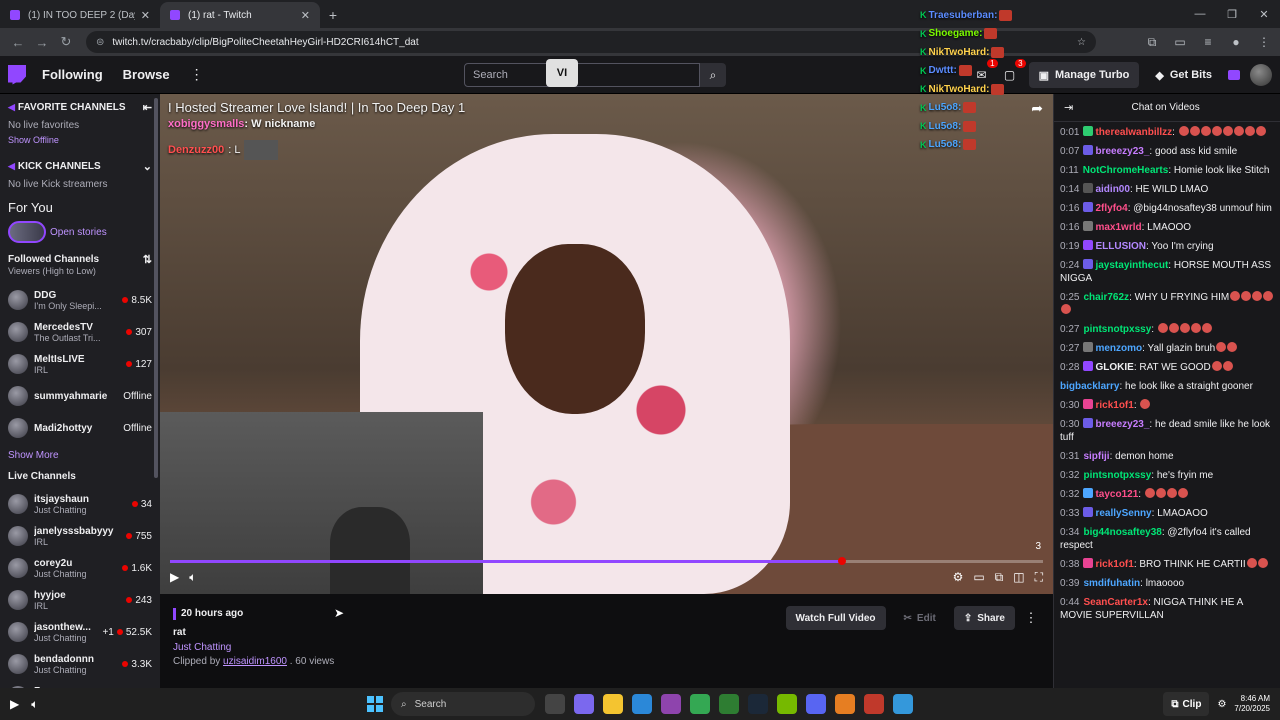  Describe the element at coordinates (147, 107) in the screenshot. I see `collapse-sidebar-icon: ⇤` at that location.